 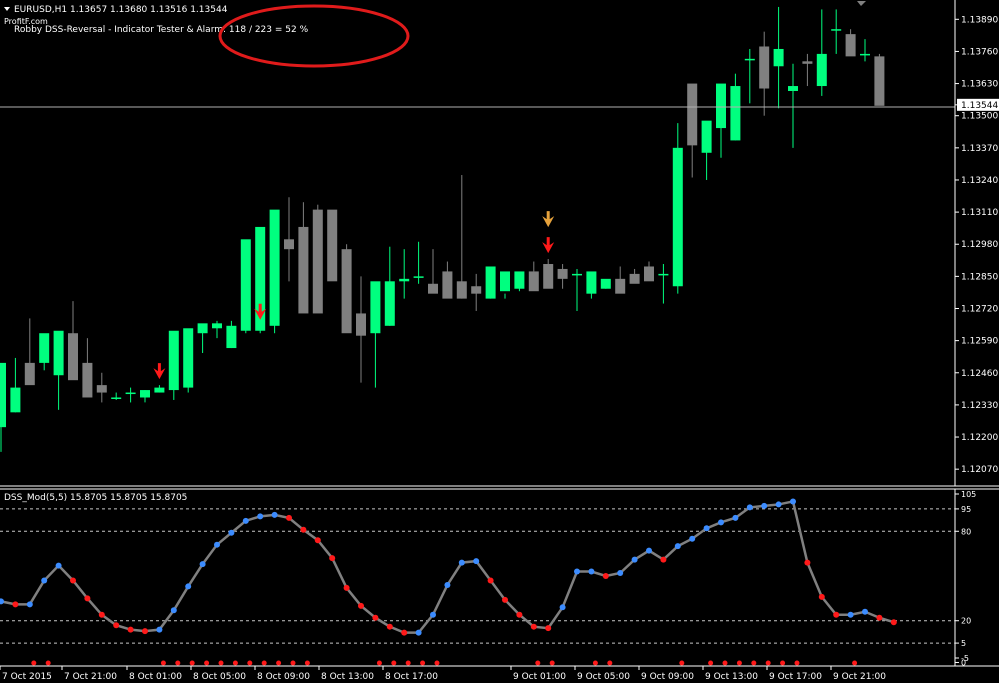 What do you see at coordinates (963, 643) in the screenshot?
I see `dss-axis-label: 5` at bounding box center [963, 643].